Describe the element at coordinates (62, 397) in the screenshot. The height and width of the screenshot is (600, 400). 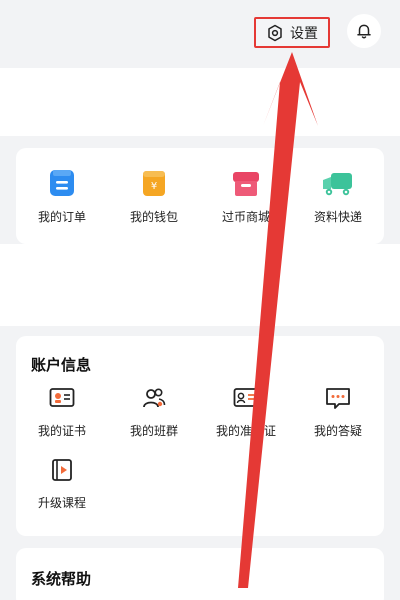
I see `certificate-icon` at that location.